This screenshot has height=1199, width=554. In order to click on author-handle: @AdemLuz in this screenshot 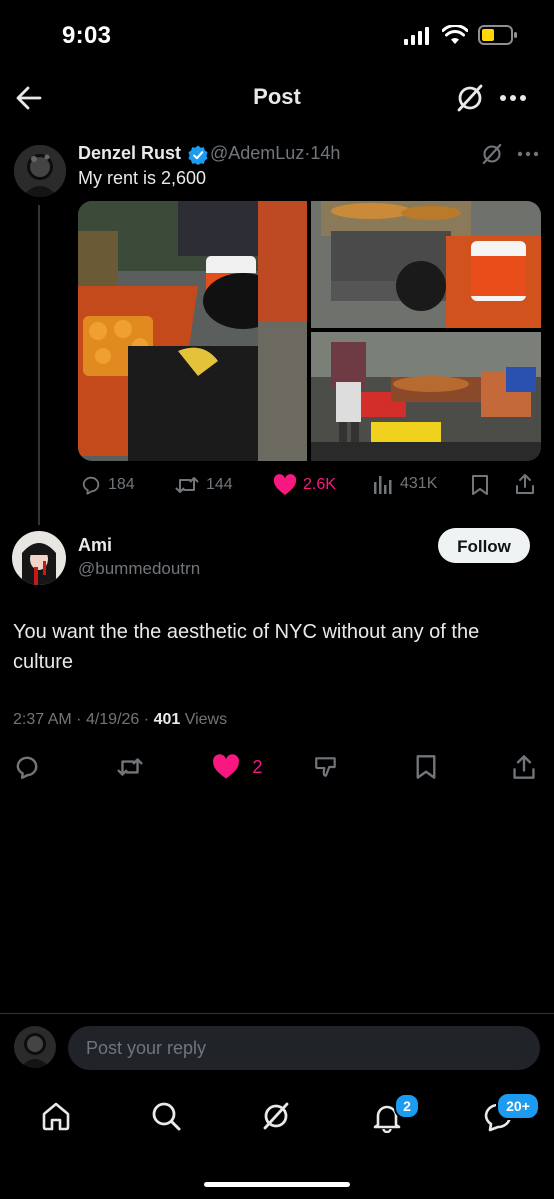, I will do `click(257, 153)`.